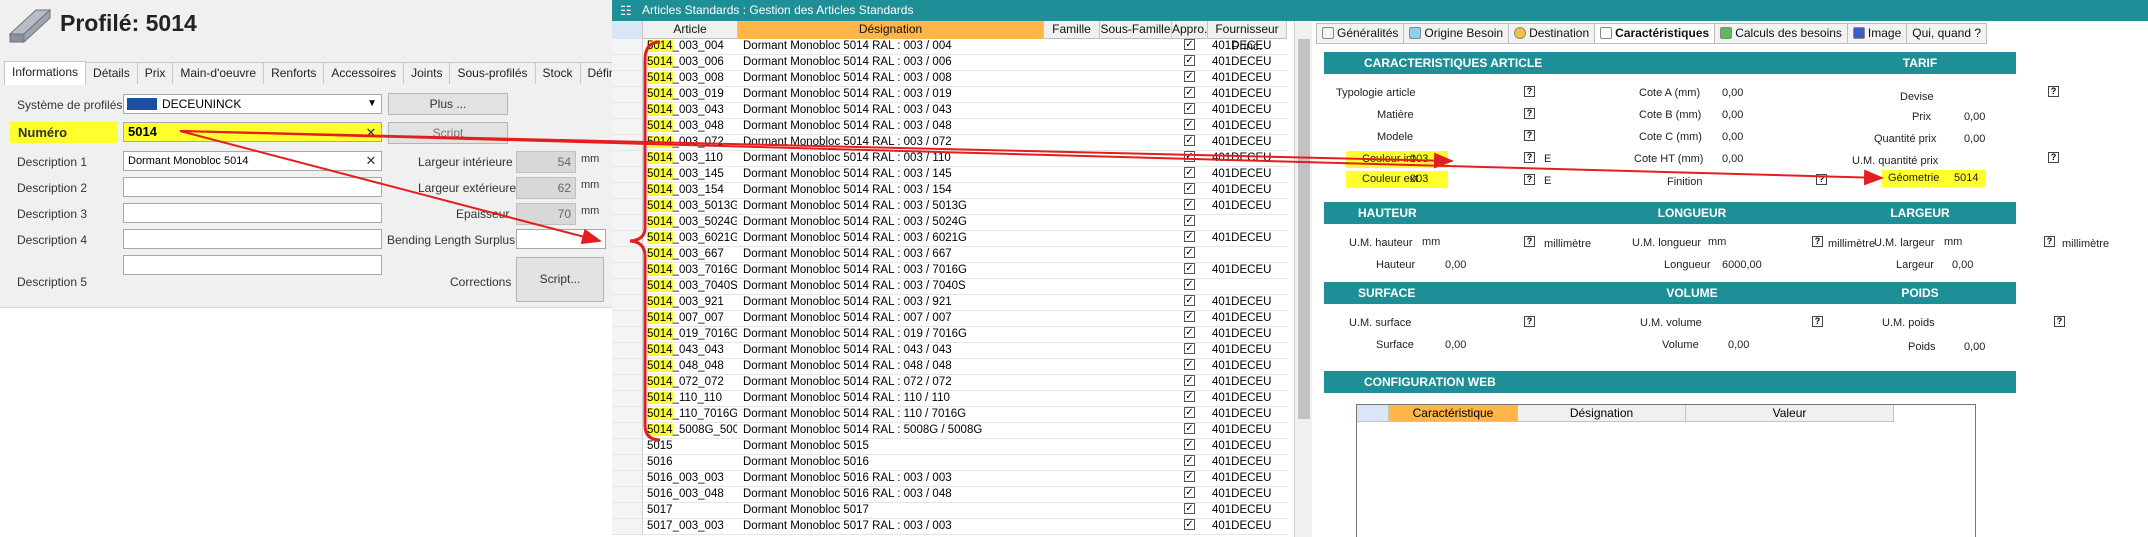 The height and width of the screenshot is (537, 2148). I want to click on bracket-annotation, so click(645, 241).